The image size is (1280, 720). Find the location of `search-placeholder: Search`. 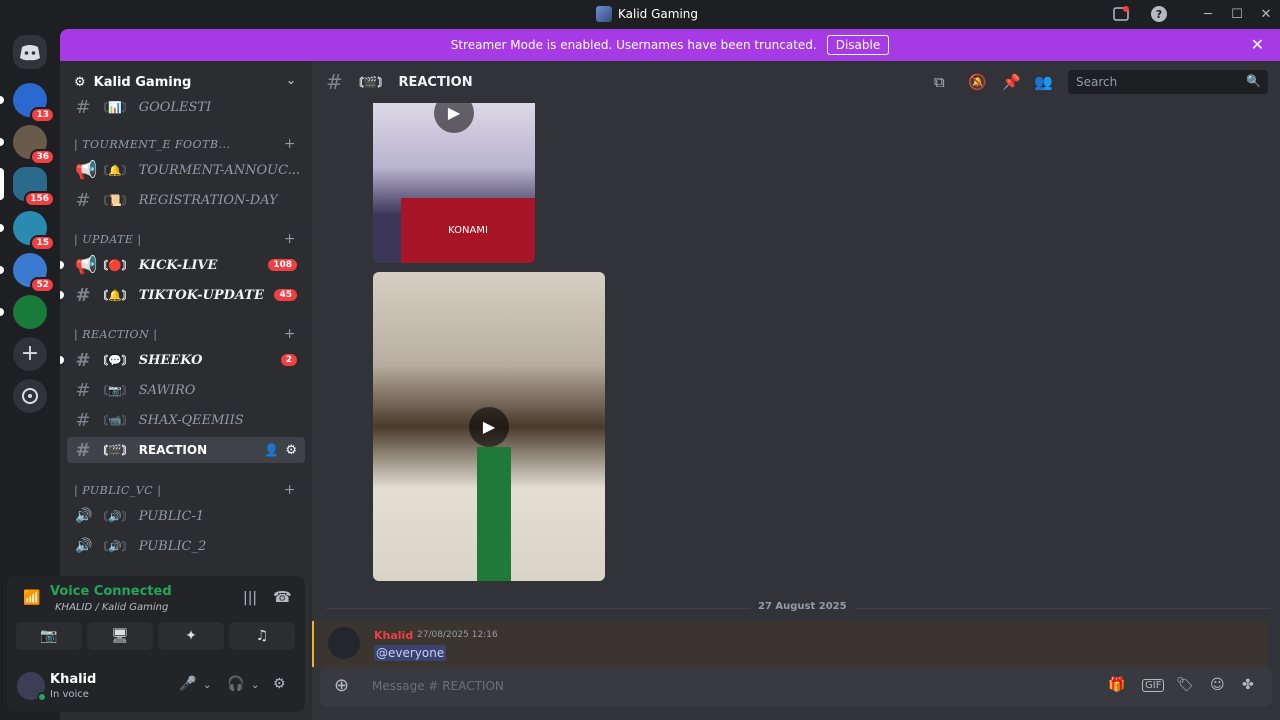

search-placeholder: Search is located at coordinates (1097, 82).